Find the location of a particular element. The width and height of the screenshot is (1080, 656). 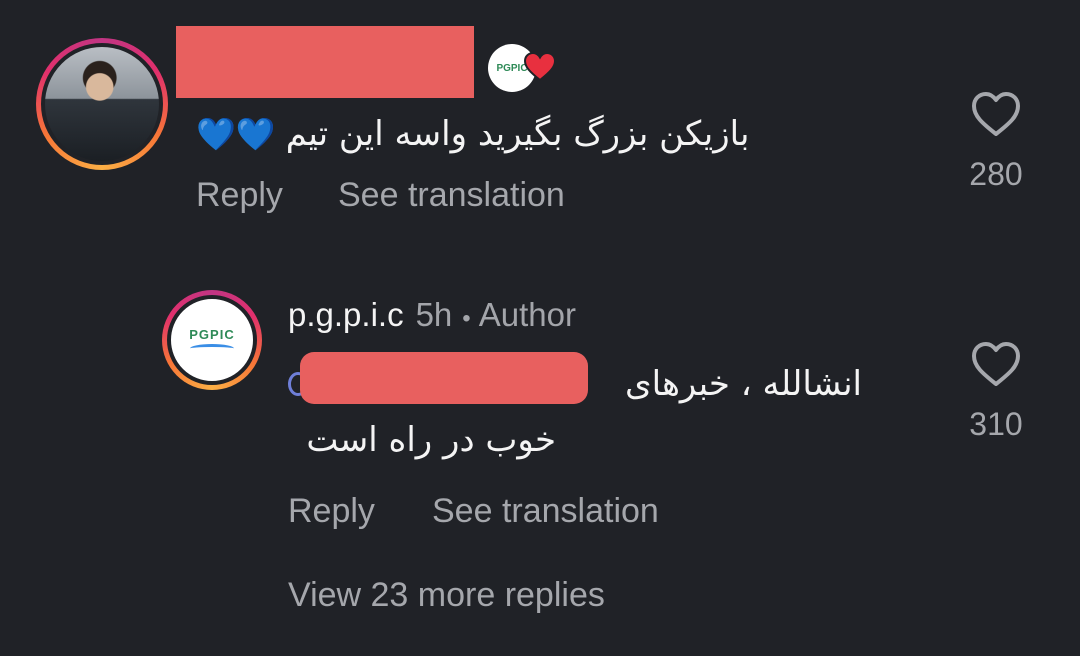

red-heart-icon is located at coordinates (540, 66).